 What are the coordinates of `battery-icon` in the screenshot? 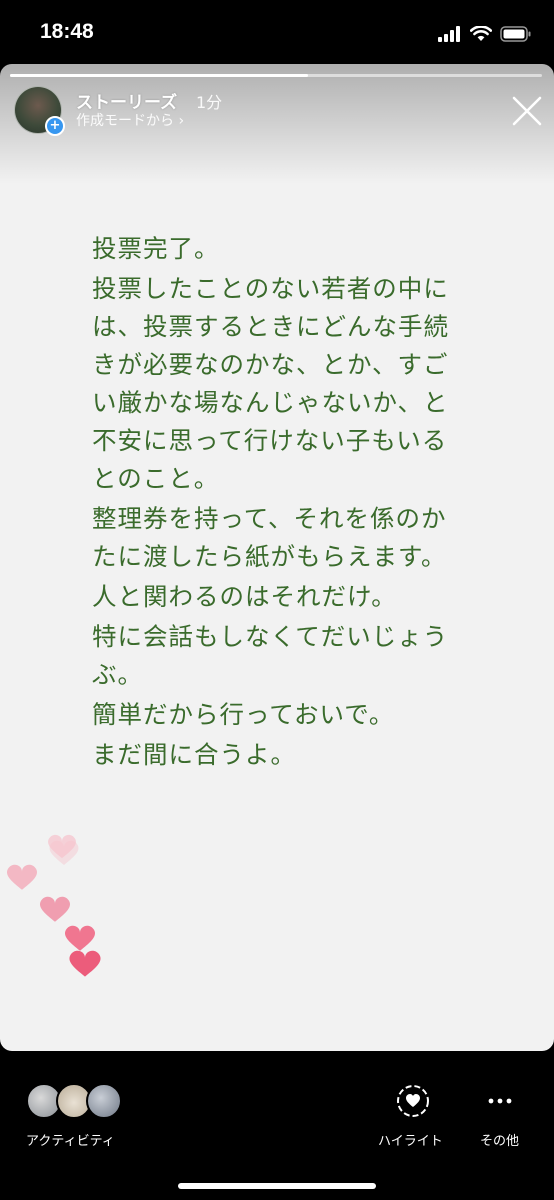 It's located at (515, 34).